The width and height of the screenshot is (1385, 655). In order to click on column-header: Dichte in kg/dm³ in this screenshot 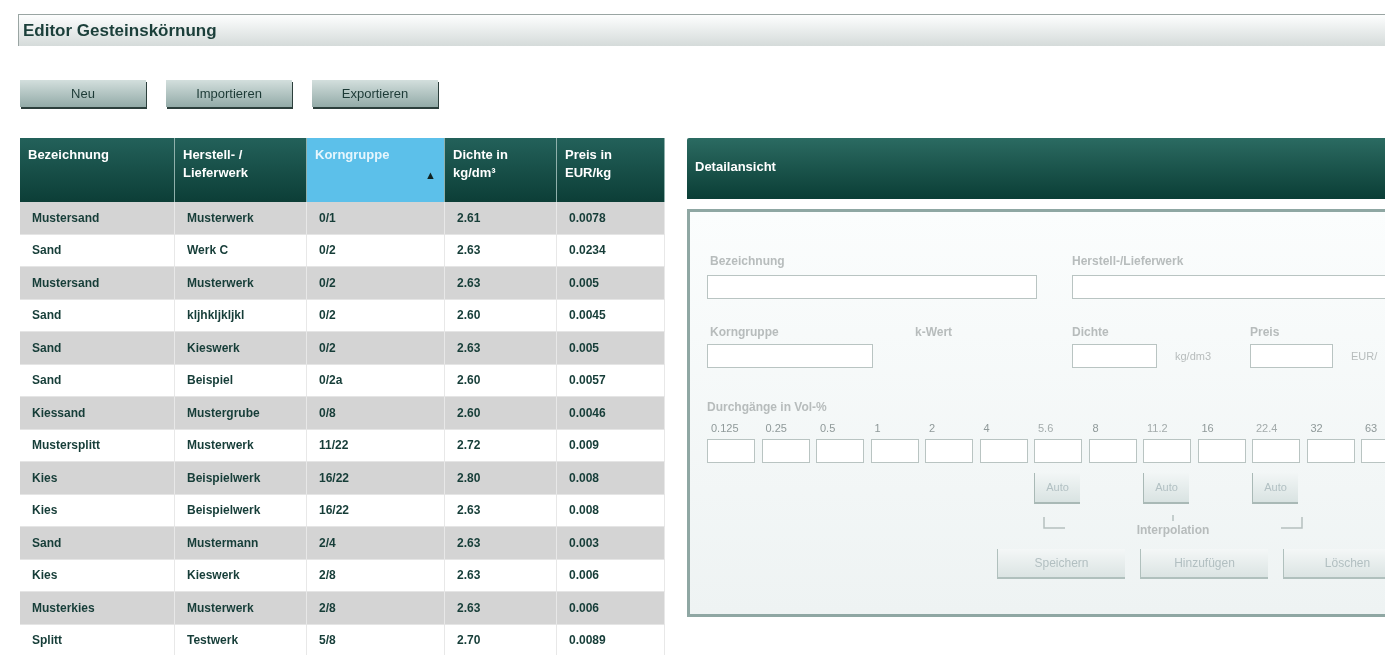, I will do `click(501, 170)`.